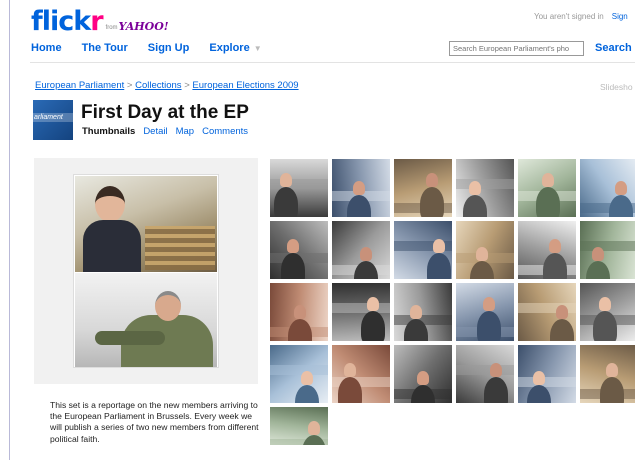 This screenshot has height=460, width=635. Describe the element at coordinates (111, 28) in the screenshot. I see `logo-from: from` at that location.